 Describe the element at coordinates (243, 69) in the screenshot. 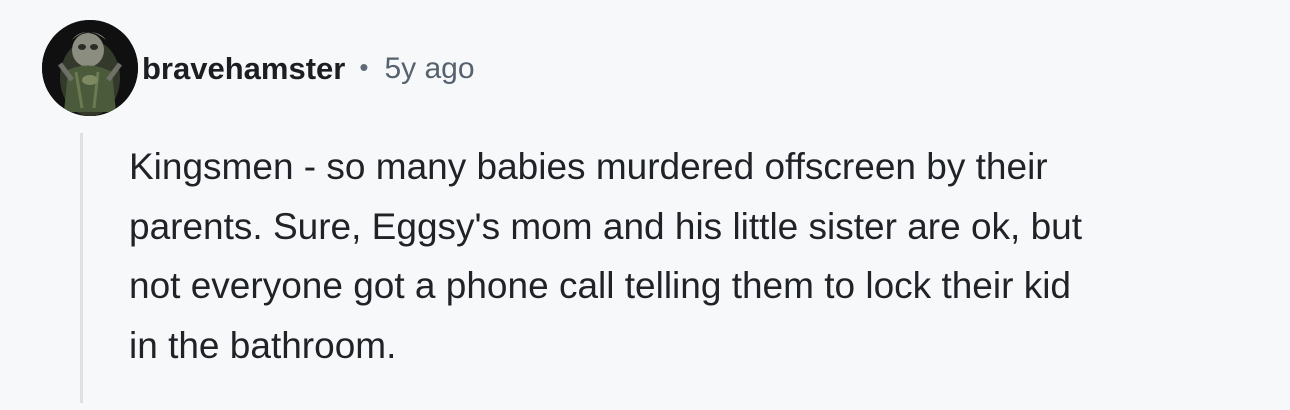

I see `username-link: bravehamster` at that location.